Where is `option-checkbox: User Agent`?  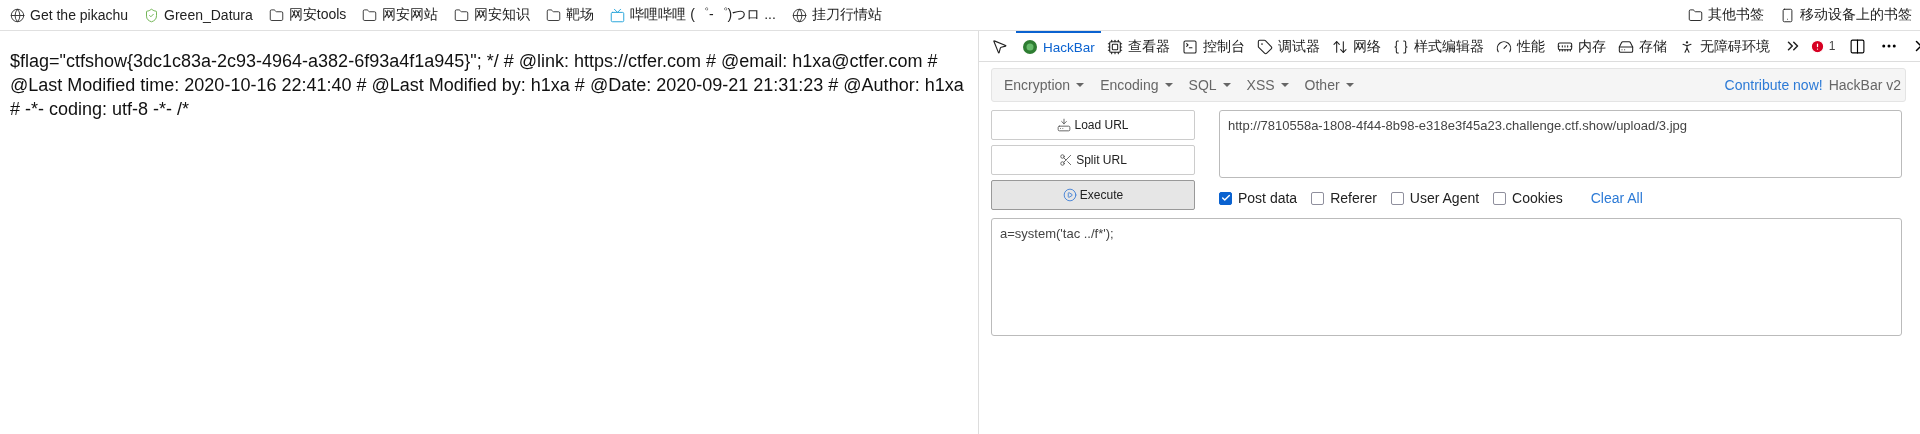
option-checkbox: User Agent is located at coordinates (1435, 198).